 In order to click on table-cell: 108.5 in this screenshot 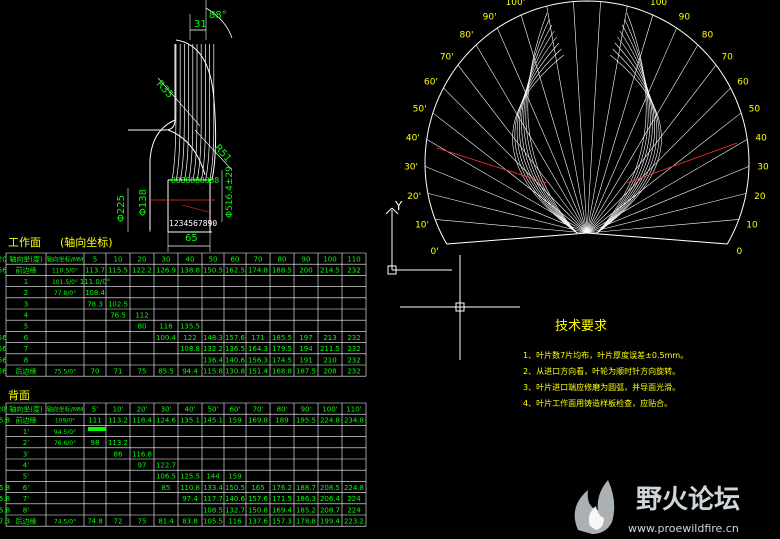, I will do `click(213, 510)`.